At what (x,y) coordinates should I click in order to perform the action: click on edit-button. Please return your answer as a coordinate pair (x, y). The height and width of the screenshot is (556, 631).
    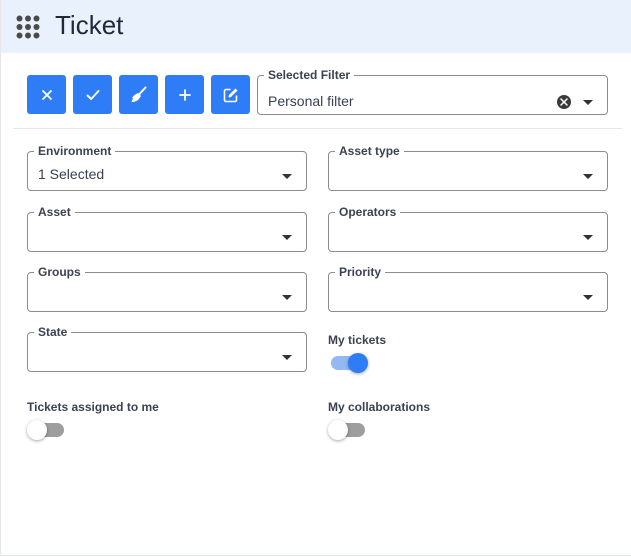
    Looking at the image, I should click on (230, 94).